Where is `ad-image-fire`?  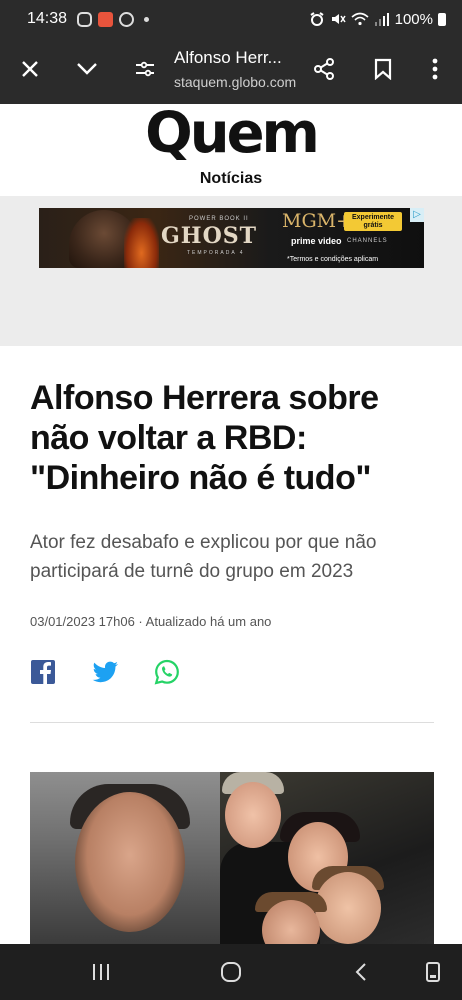
ad-image-fire is located at coordinates (141, 243).